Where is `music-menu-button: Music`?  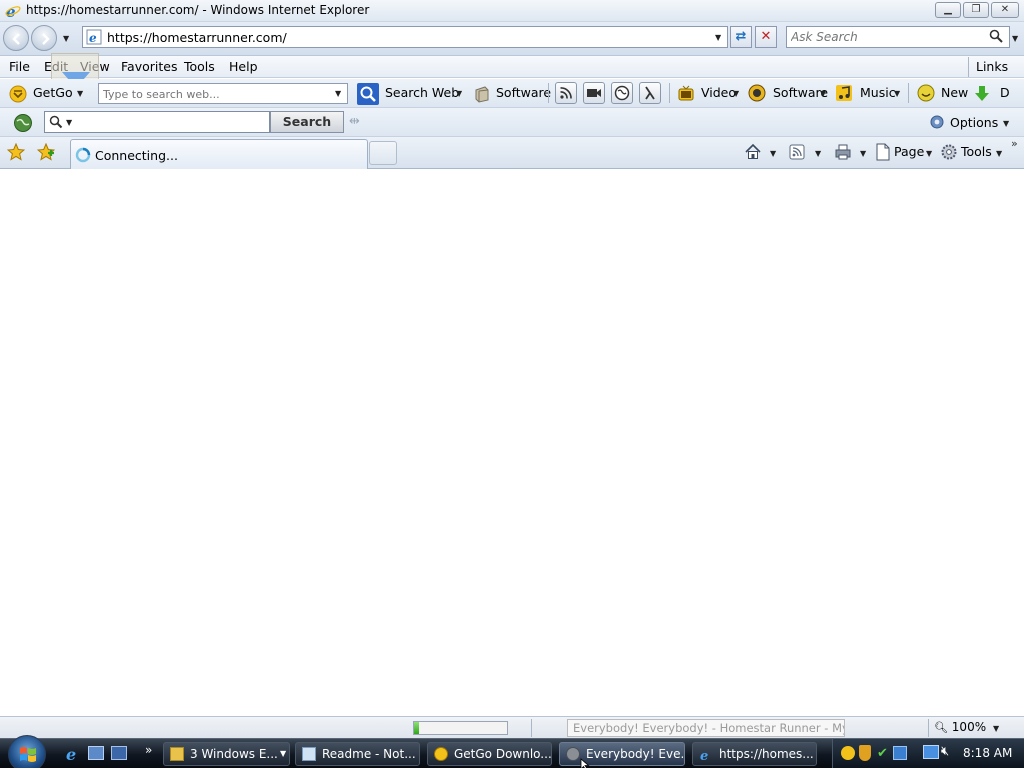 music-menu-button: Music is located at coordinates (878, 92).